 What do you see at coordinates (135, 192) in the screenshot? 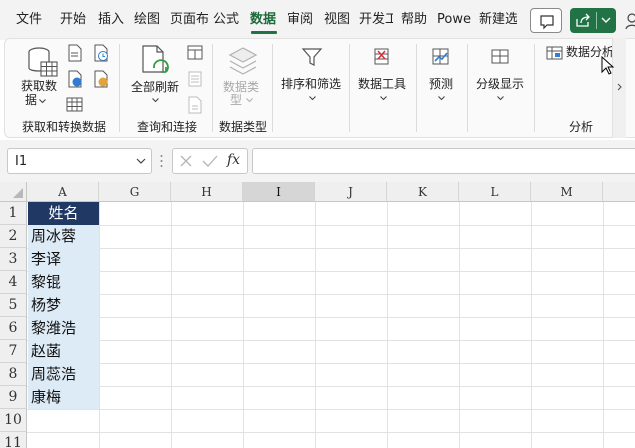
I see `column-header-g: G` at bounding box center [135, 192].